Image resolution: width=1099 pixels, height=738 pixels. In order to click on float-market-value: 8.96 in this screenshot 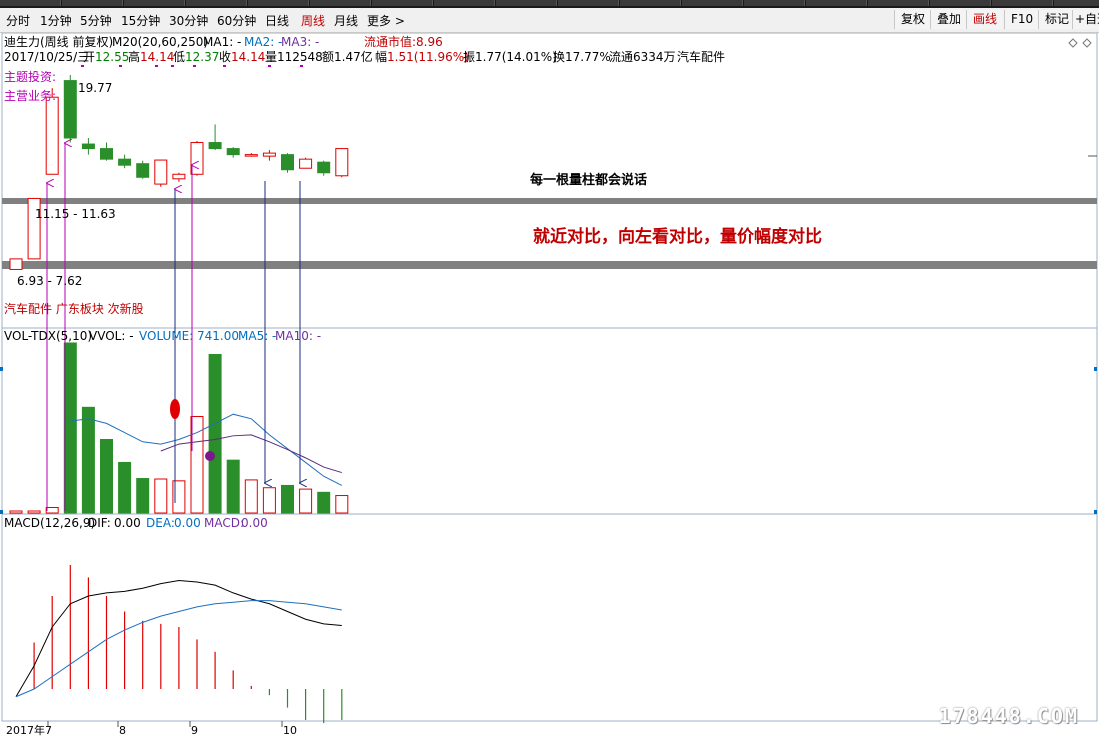, I will do `click(429, 42)`.